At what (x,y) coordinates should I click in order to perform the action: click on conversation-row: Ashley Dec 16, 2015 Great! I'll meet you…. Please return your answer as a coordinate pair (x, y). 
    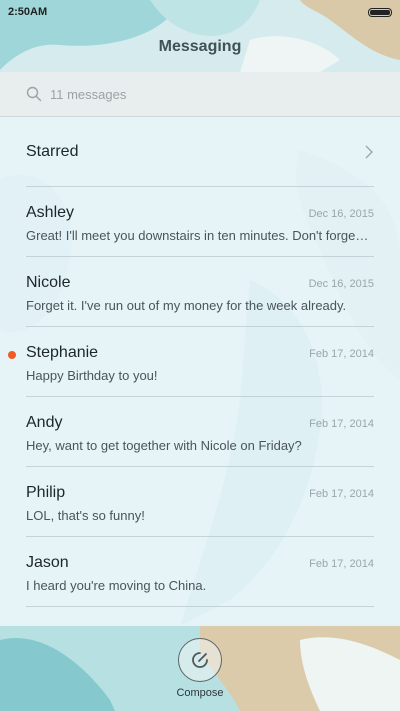
    Looking at the image, I should click on (200, 222).